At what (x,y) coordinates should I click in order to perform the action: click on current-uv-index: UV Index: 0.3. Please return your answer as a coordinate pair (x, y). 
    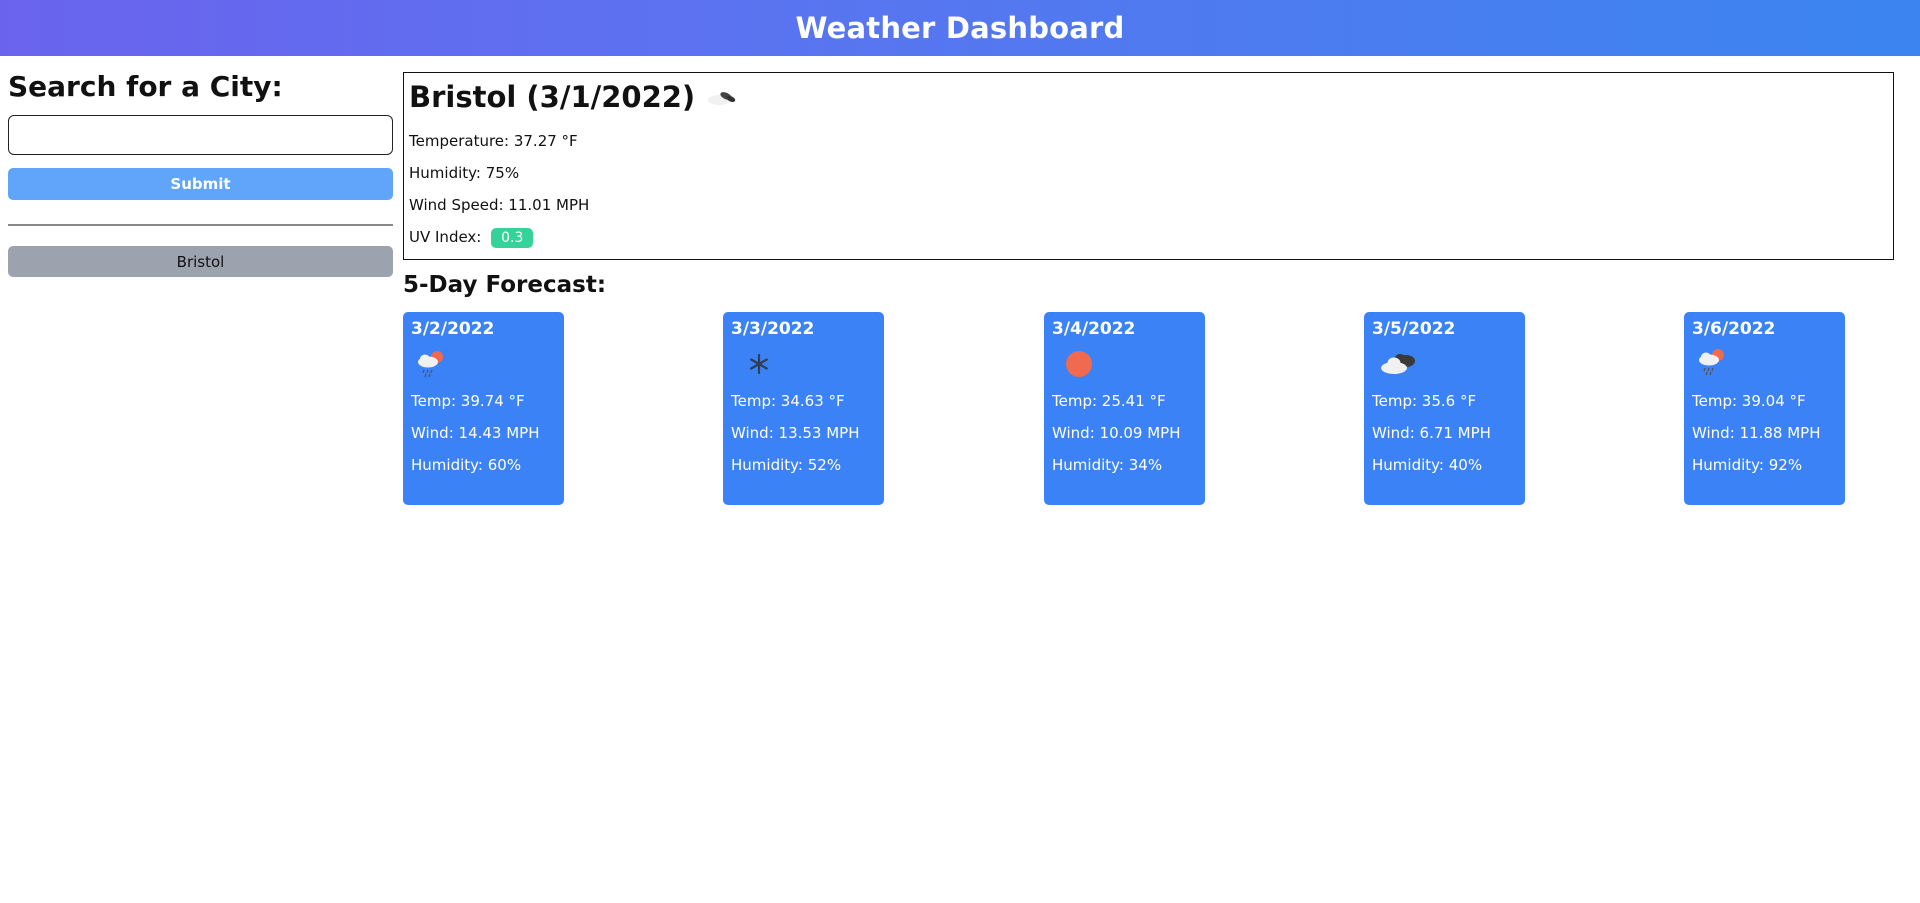
    Looking at the image, I should click on (1148, 237).